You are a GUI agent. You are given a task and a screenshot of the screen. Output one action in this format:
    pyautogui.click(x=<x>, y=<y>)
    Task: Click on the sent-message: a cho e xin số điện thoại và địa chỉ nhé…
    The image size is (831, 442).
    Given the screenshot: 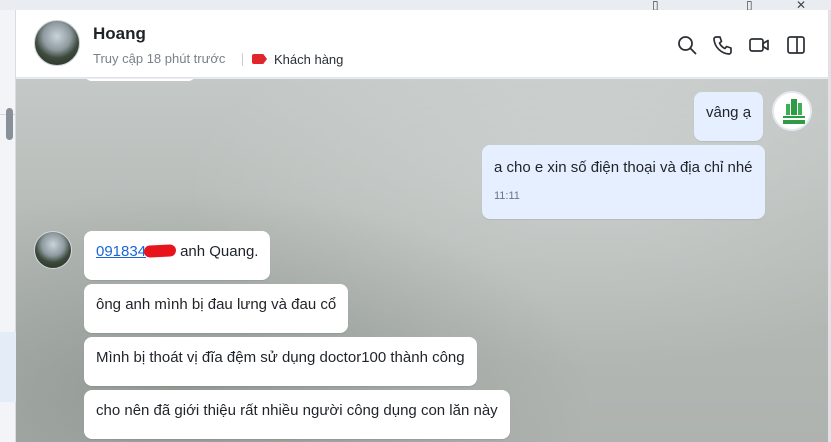 What is the action you would take?
    pyautogui.click(x=623, y=182)
    